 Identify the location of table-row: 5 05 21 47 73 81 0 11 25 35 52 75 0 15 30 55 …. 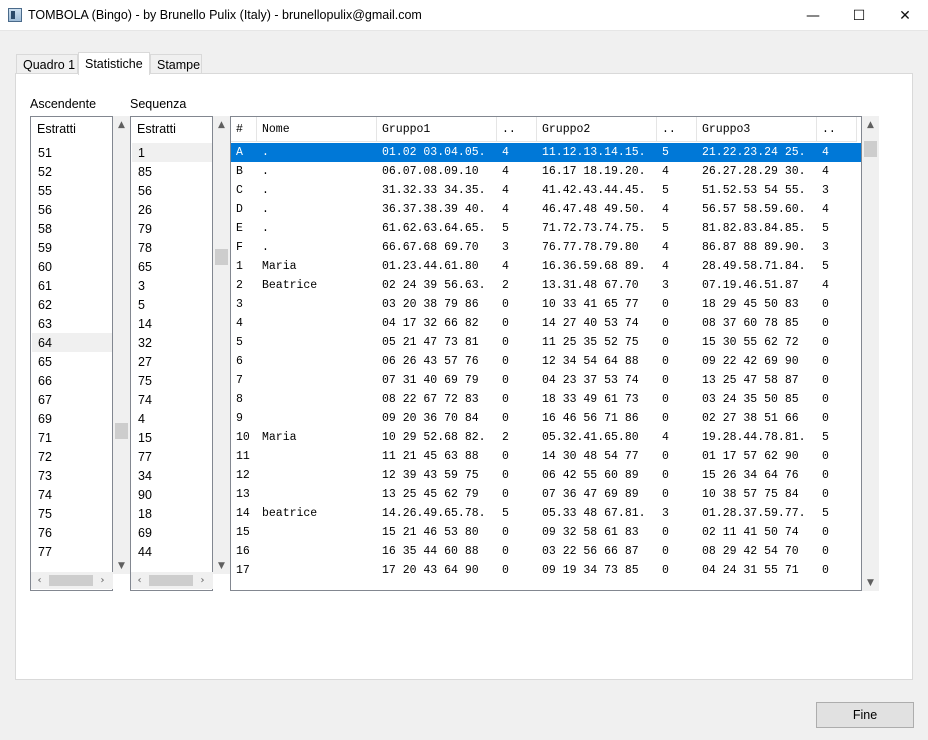
(546, 342).